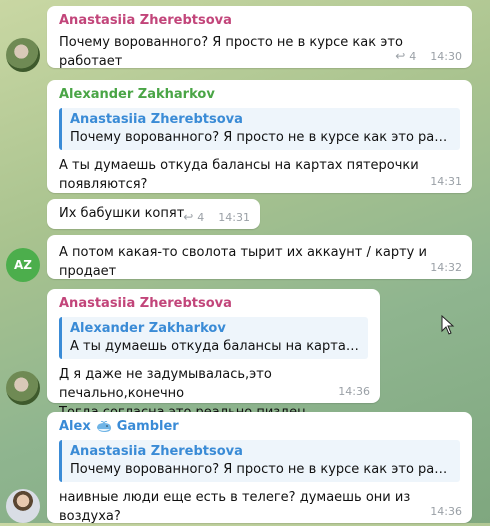  Describe the element at coordinates (148, 328) in the screenshot. I see `reply-quote-author: Alexander Zakharkov` at that location.